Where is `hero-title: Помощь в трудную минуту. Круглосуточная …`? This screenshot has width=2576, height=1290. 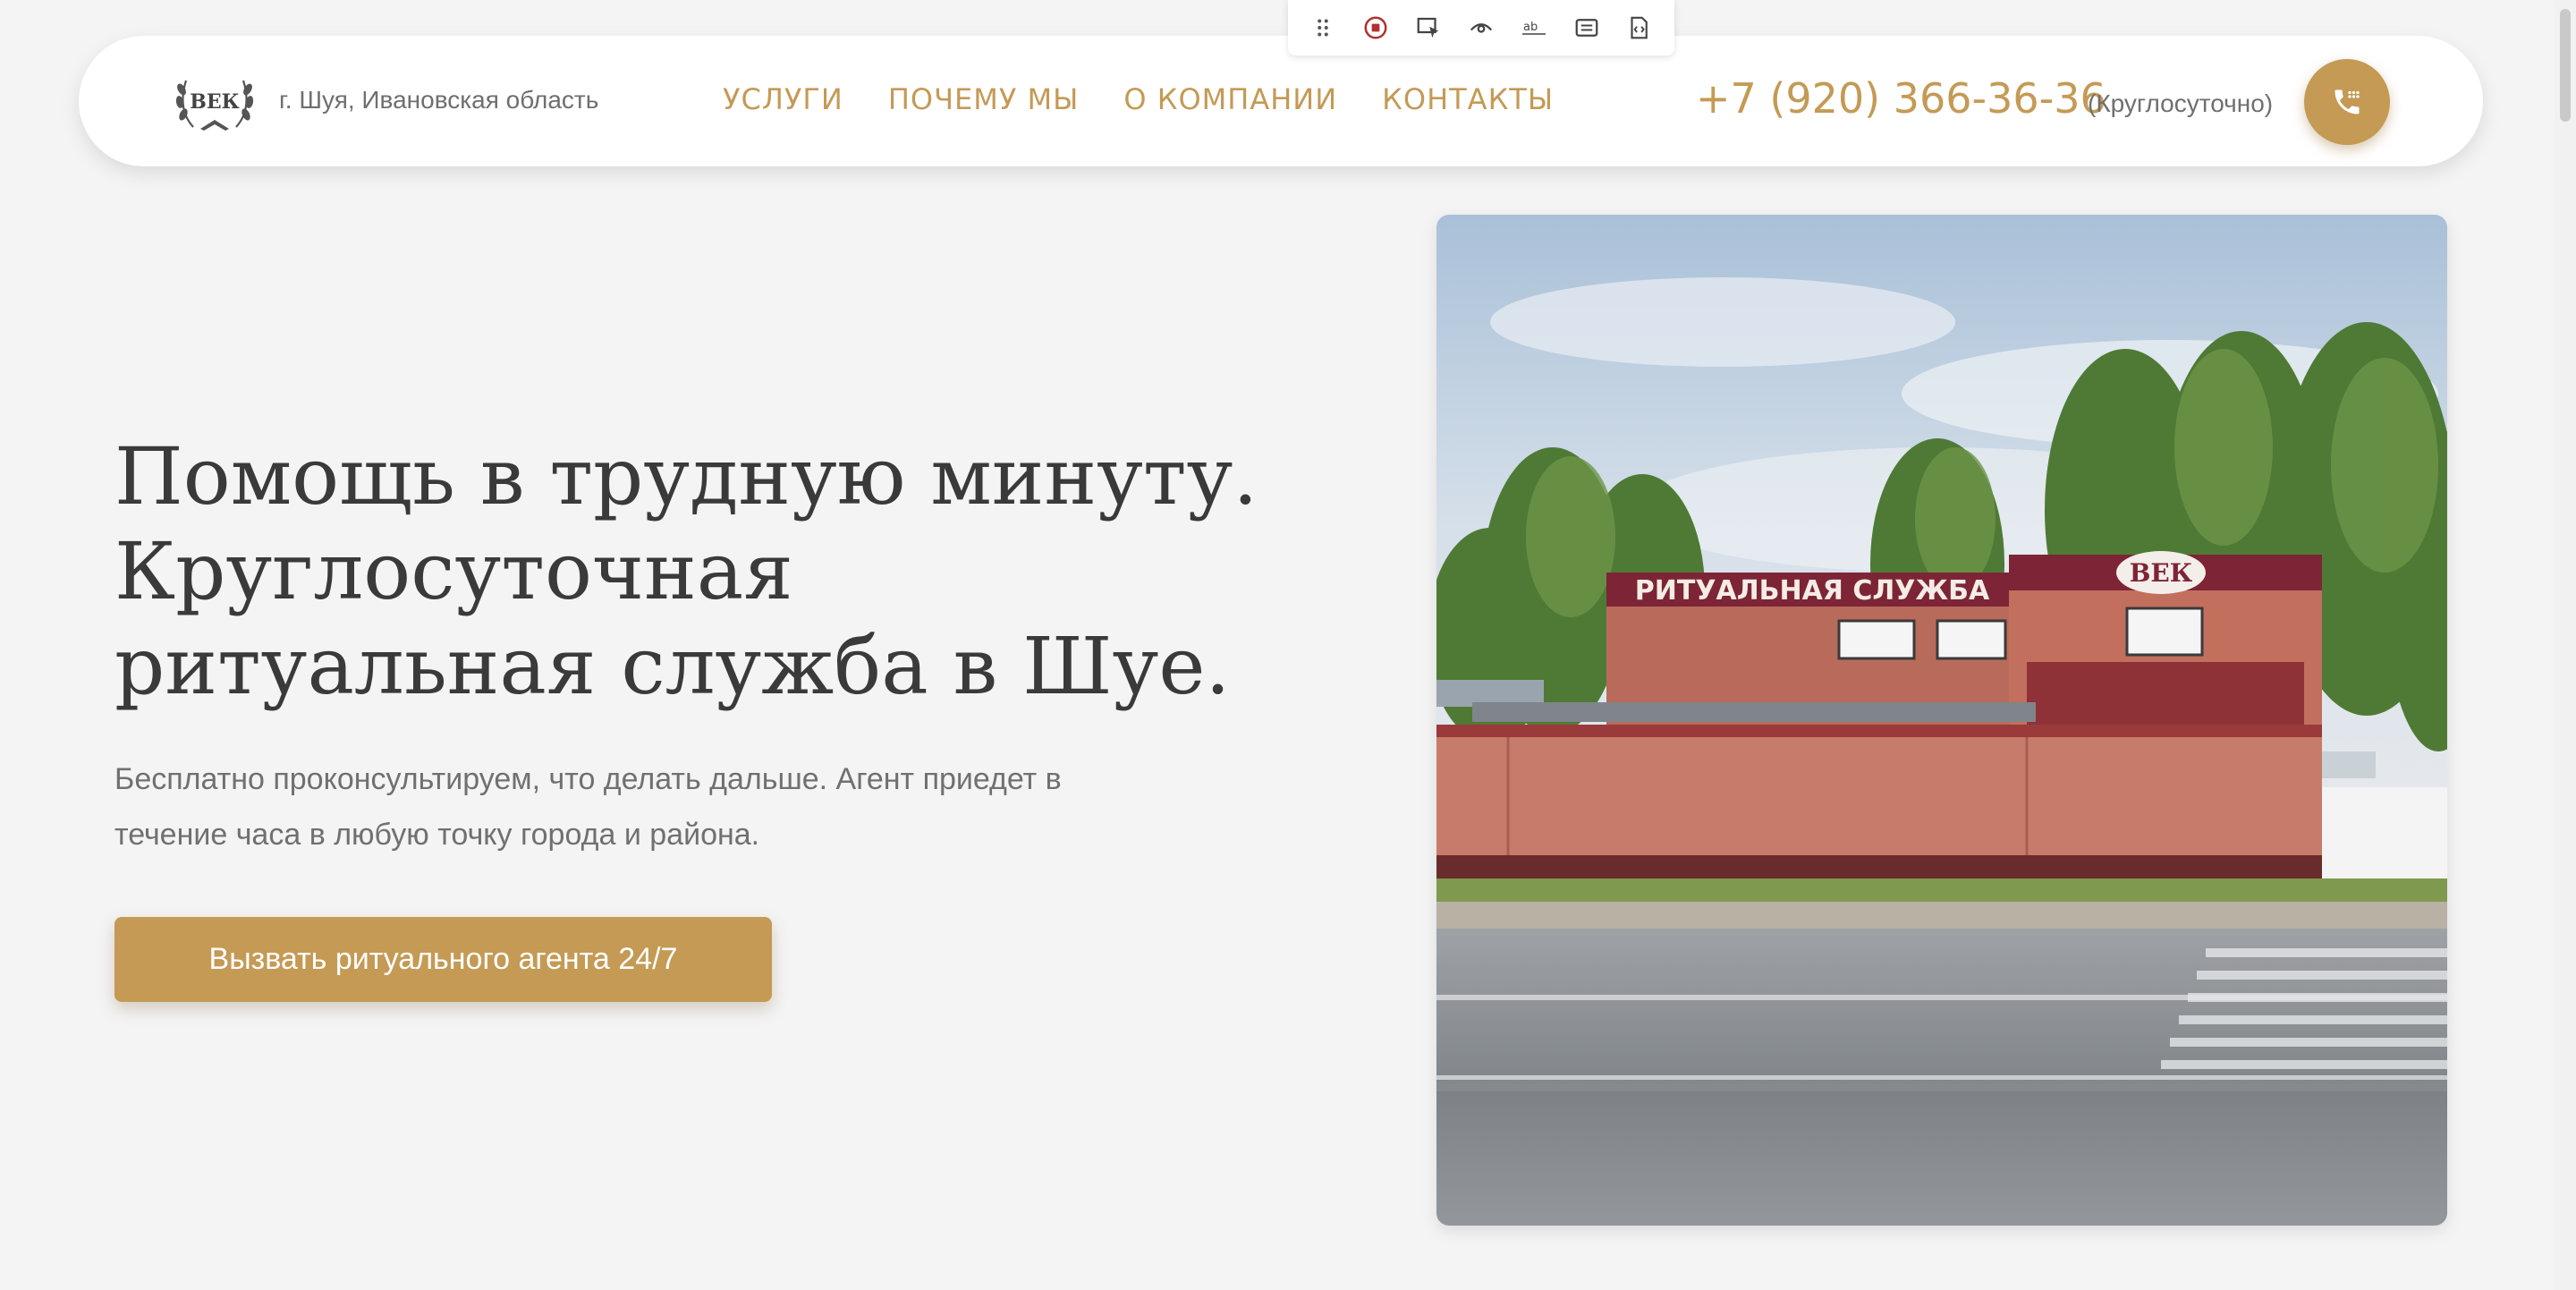 hero-title: Помощь в трудную минуту. Круглосуточная … is located at coordinates (686, 571).